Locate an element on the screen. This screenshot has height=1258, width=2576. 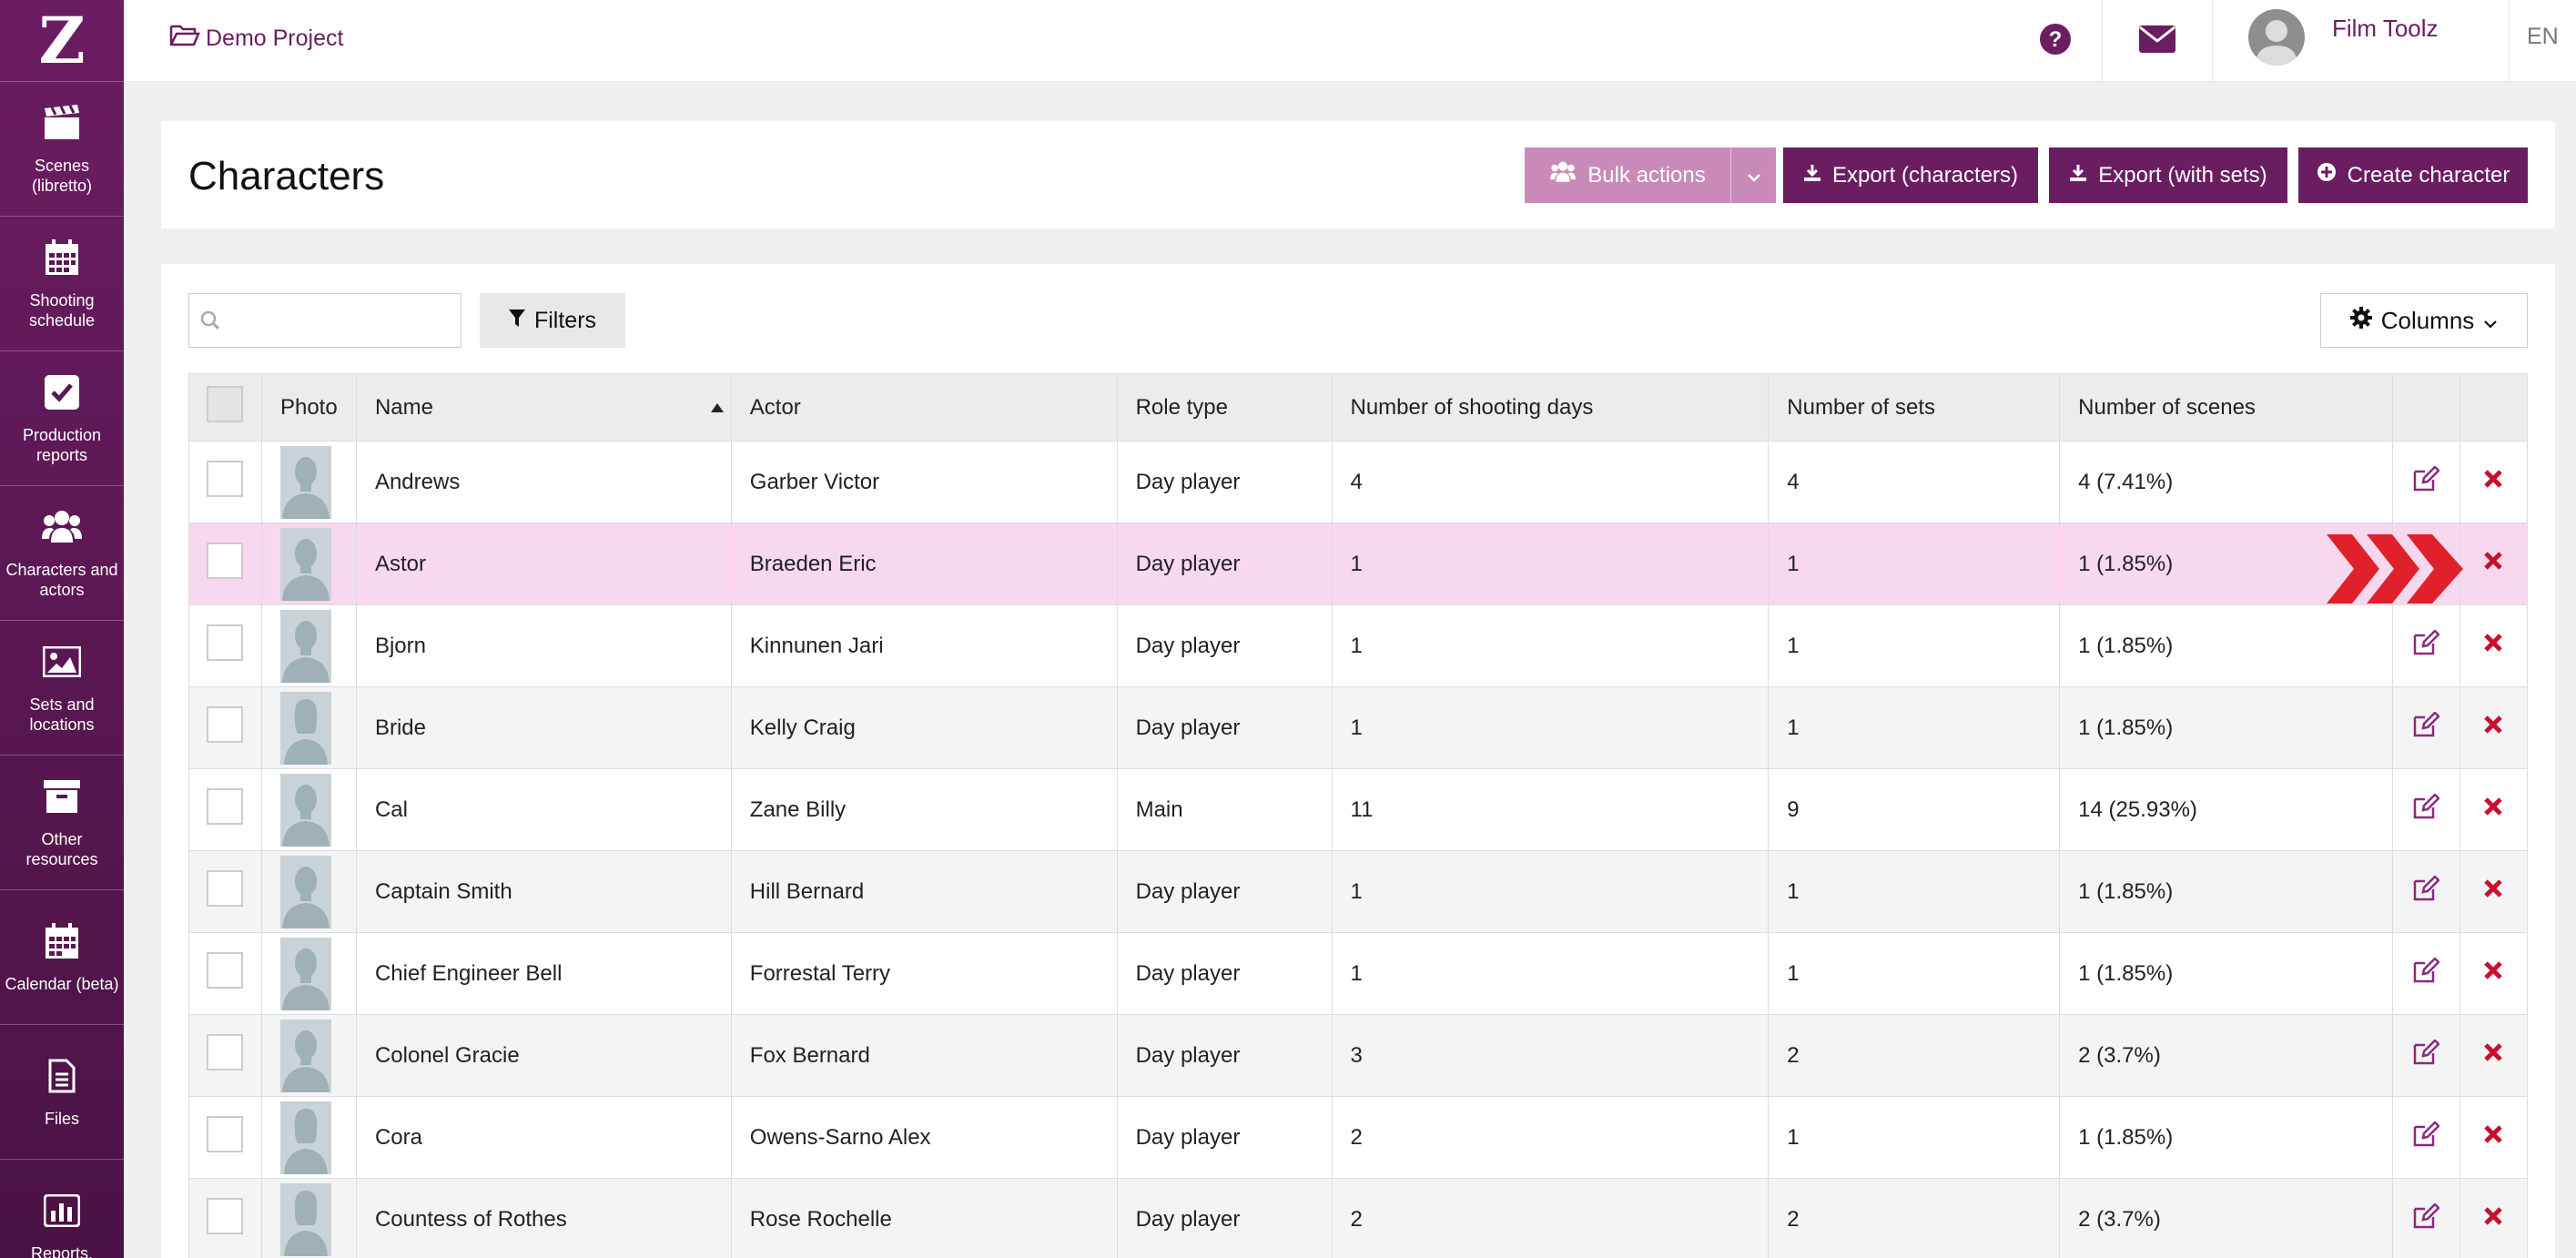
export-with-sets-label: Export (with sets) is located at coordinates (2182, 175).